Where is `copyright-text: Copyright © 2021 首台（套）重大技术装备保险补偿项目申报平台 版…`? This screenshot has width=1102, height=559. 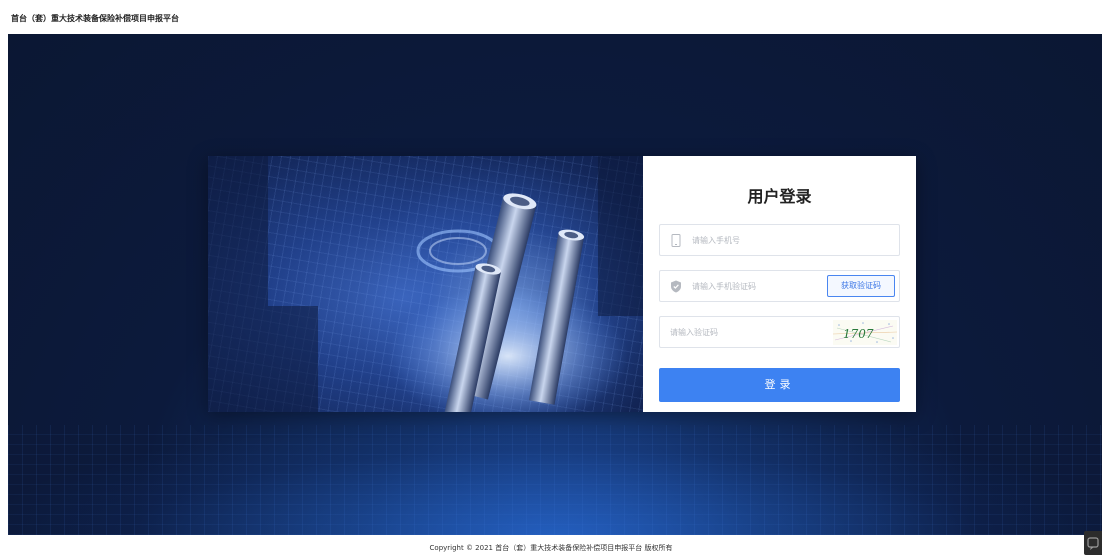 copyright-text: Copyright © 2021 首台（套）重大技术装备保险补偿项目申报平台 版… is located at coordinates (551, 548).